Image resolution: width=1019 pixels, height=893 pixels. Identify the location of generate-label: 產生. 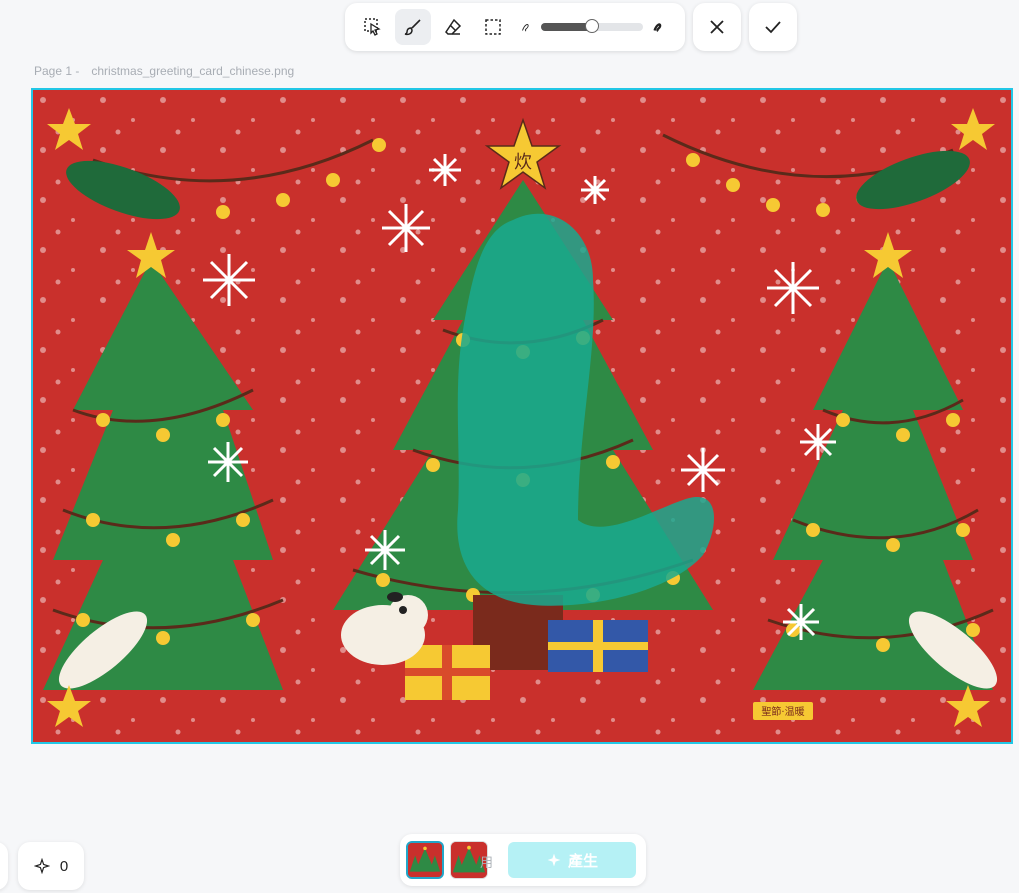
(582, 861).